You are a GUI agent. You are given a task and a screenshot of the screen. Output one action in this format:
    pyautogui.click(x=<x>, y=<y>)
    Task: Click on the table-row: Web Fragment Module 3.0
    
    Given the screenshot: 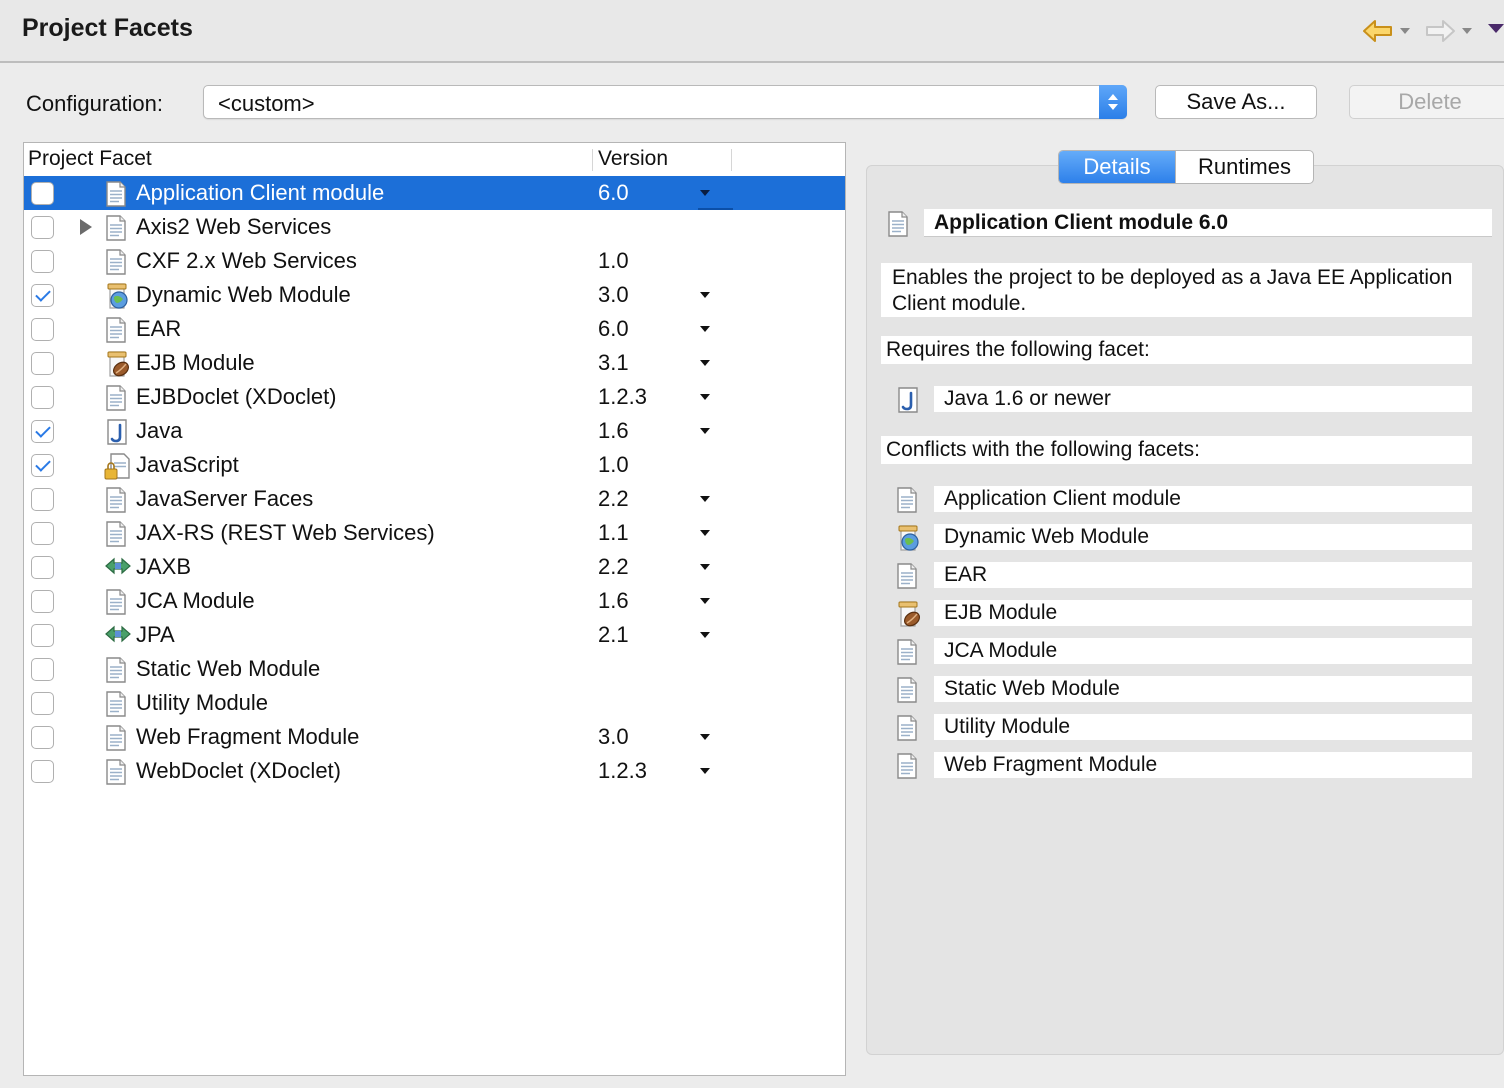 What is the action you would take?
    pyautogui.click(x=434, y=737)
    